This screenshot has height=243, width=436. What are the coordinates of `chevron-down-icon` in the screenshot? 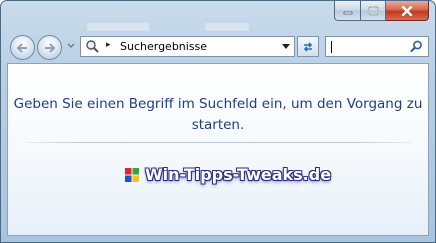 It's located at (71, 46).